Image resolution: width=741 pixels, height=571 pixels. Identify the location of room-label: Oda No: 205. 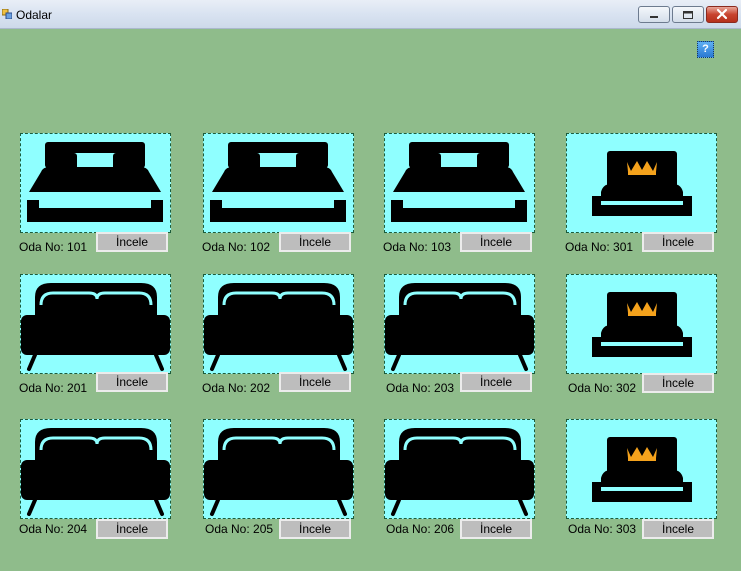
(239, 529).